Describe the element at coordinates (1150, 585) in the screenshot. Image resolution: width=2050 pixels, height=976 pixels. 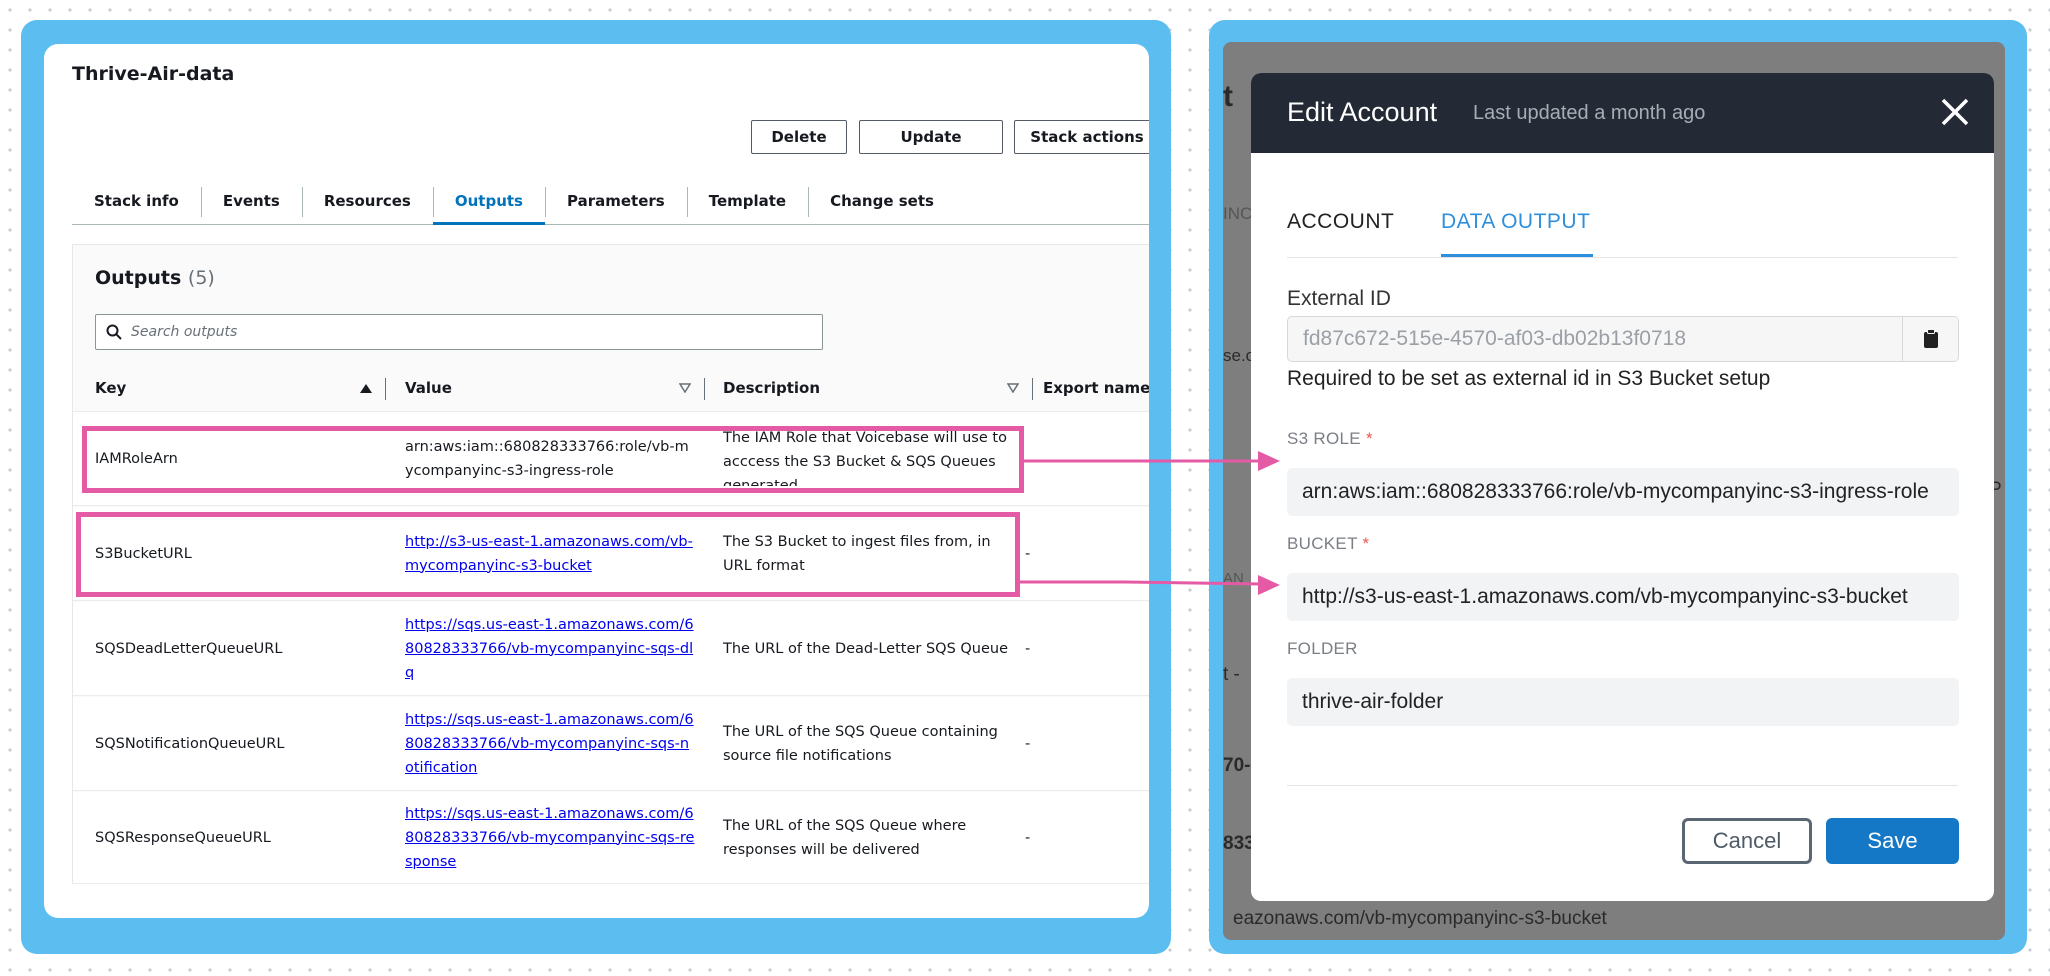
I see `arrow-to-bucket` at that location.